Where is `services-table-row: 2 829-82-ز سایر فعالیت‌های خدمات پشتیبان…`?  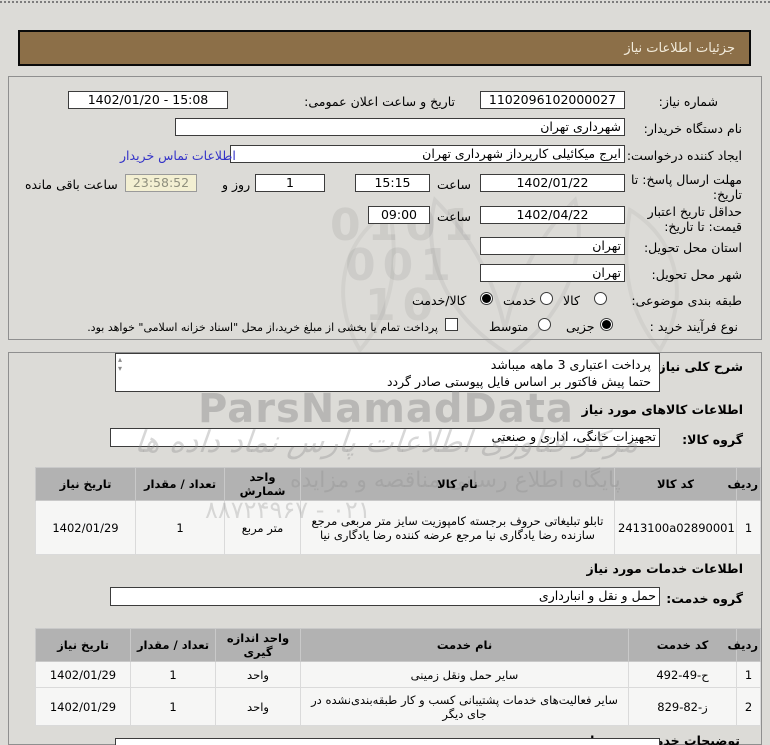 services-table-row: 2 829-82-ز سایر فعالیت‌های خدمات پشتیبان… is located at coordinates (398, 706).